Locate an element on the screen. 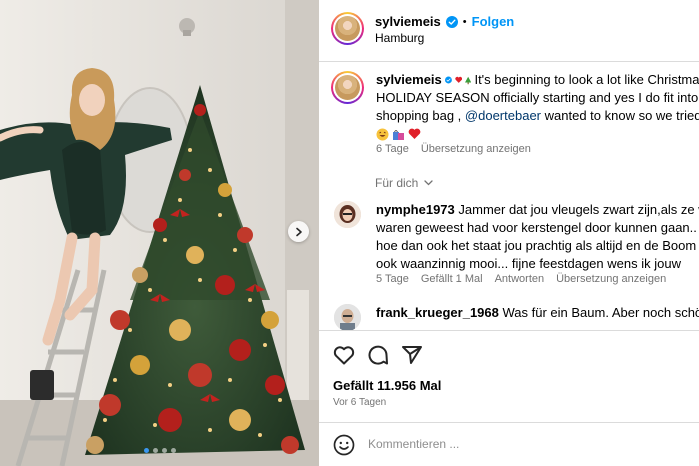 The image size is (699, 466). chevron-down-icon is located at coordinates (429, 183).